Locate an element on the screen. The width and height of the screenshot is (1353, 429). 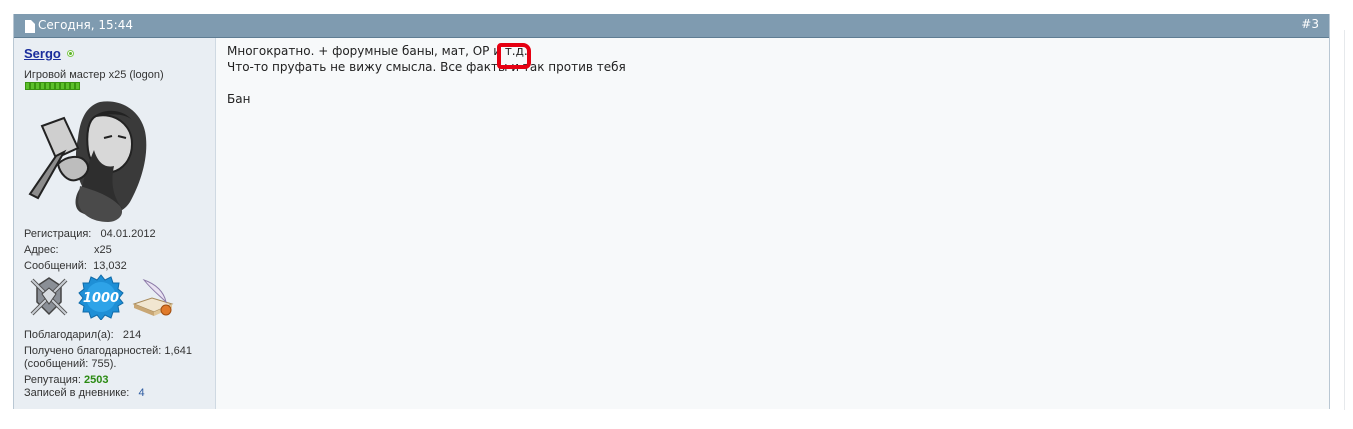
1000-award-icon: 1000 is located at coordinates (101, 297).